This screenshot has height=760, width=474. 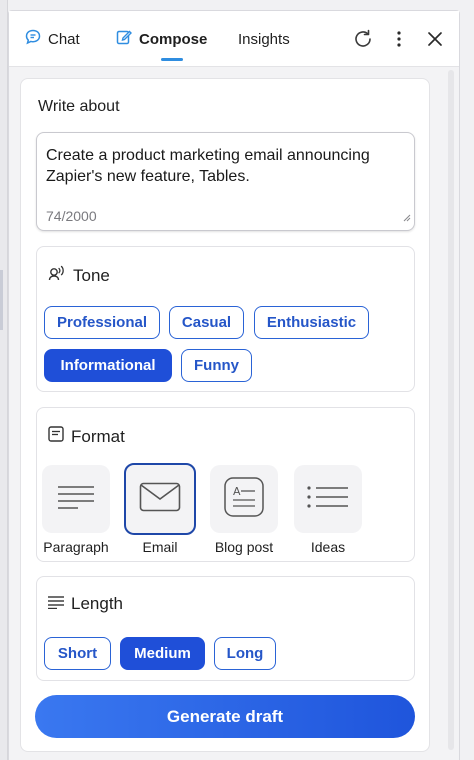 I want to click on format-icon, so click(x=59, y=436).